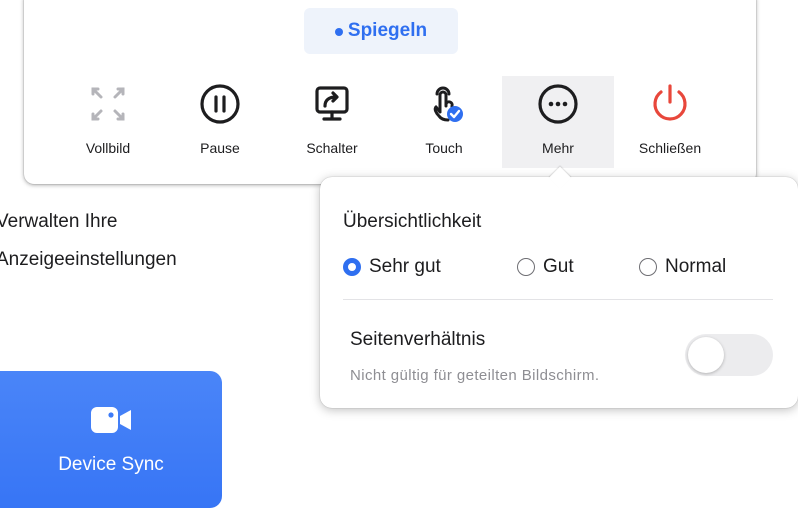  I want to click on aspect-ratio-toggle, so click(729, 355).